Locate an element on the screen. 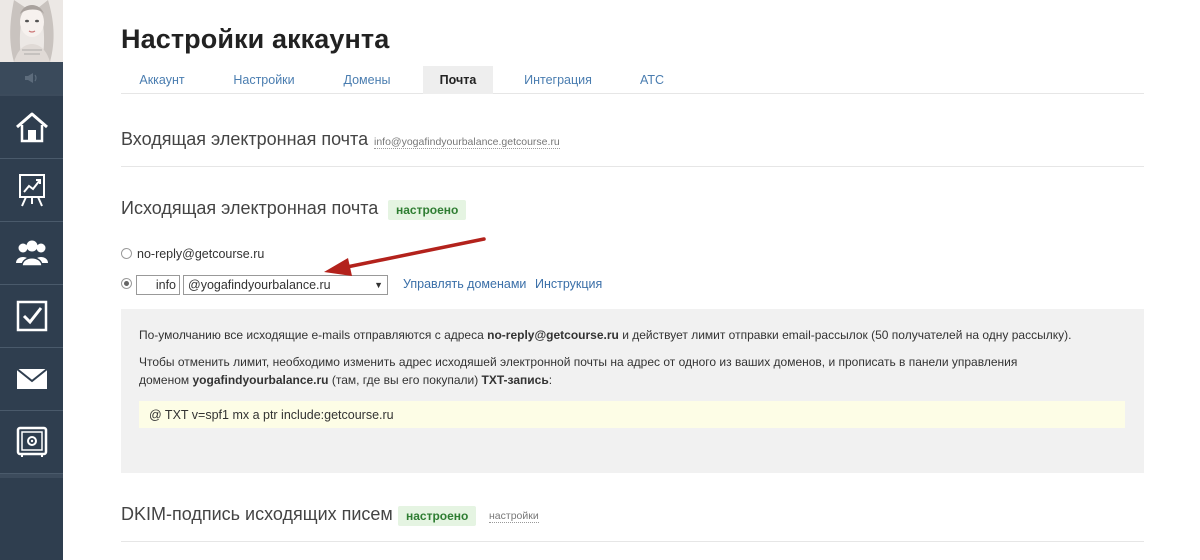  local-part-input is located at coordinates (158, 285).